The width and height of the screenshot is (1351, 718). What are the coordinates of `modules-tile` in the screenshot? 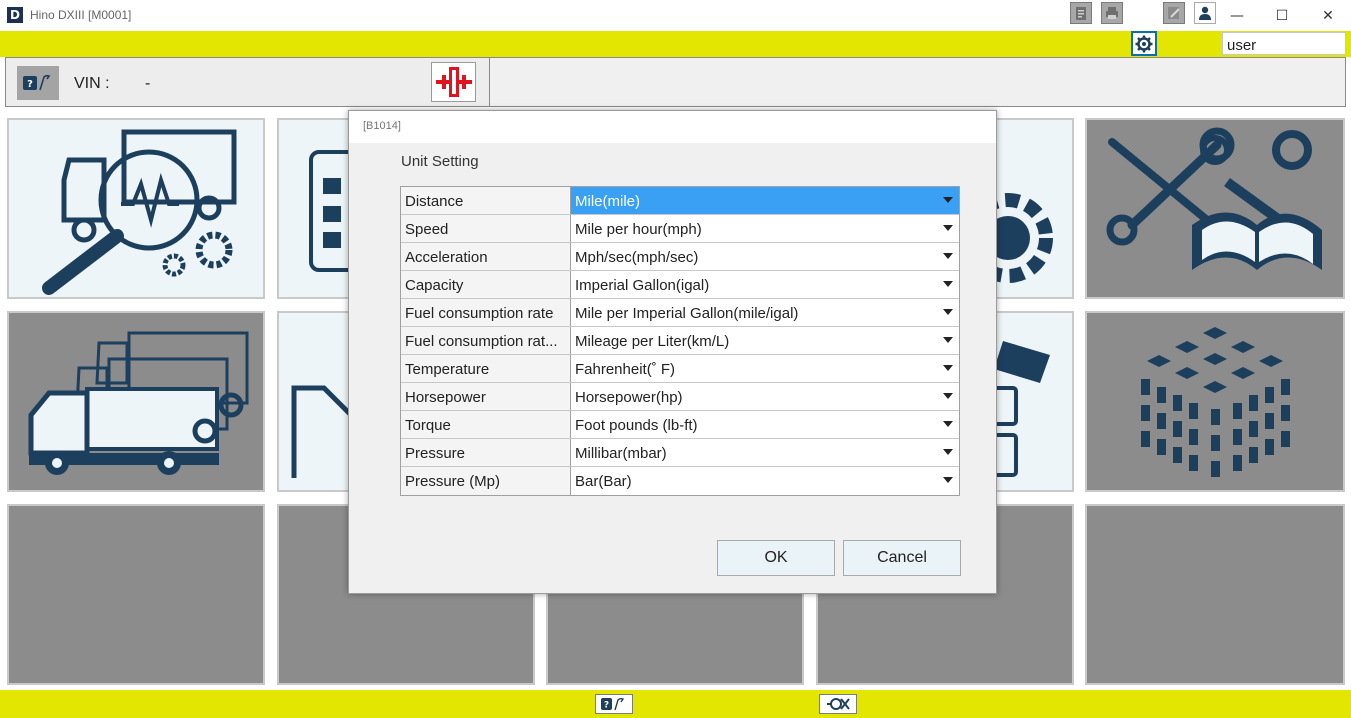 It's located at (1215, 401).